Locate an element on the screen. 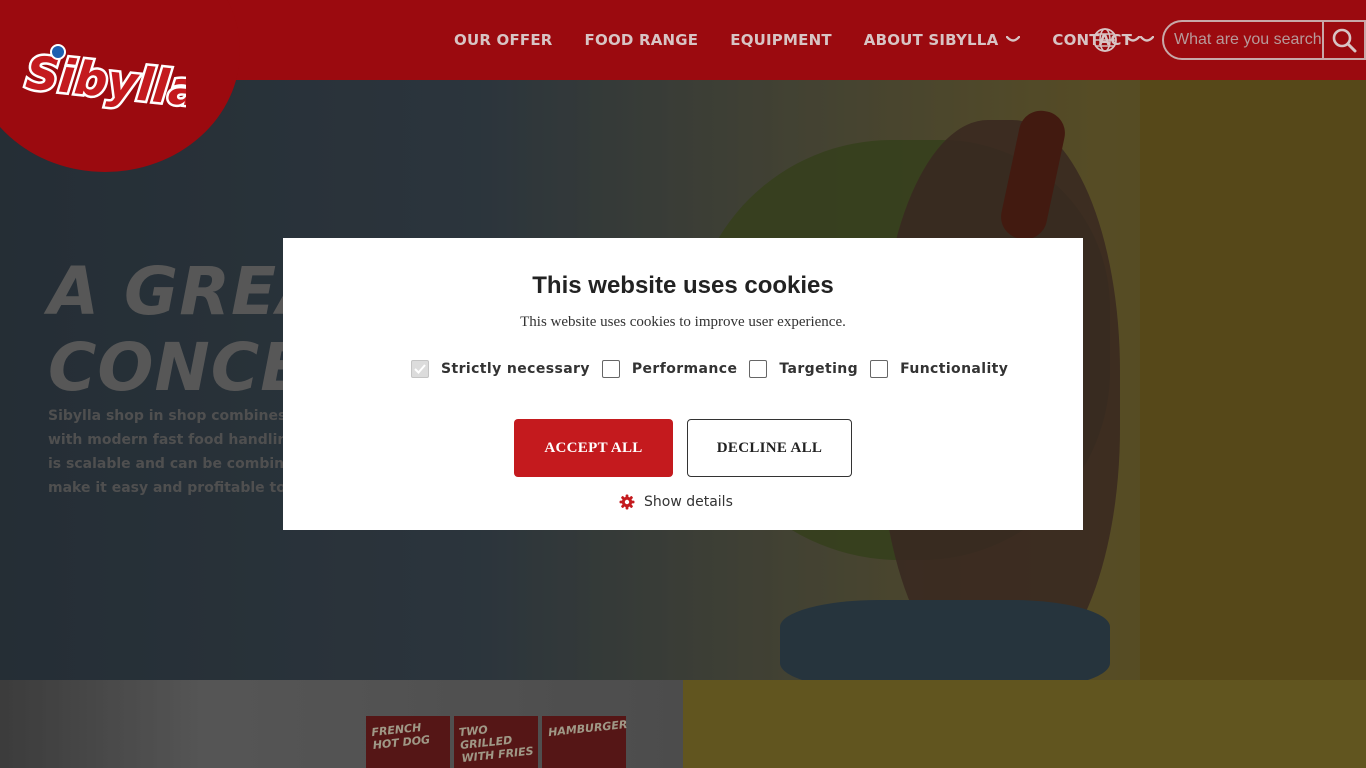  cookie-option-functionality: Functionality is located at coordinates (939, 369).